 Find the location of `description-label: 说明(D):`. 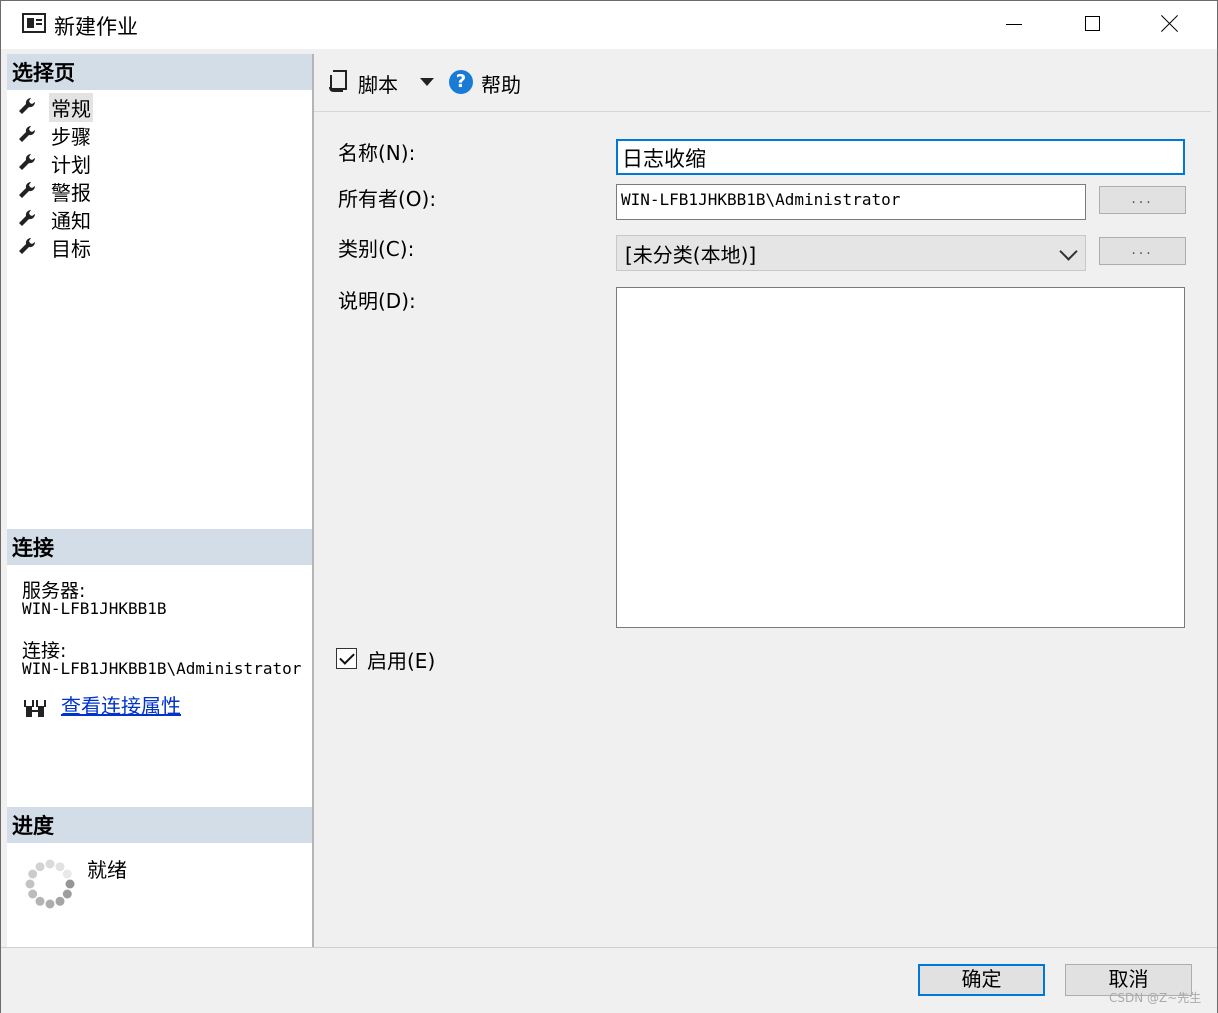

description-label: 说明(D): is located at coordinates (377, 301).